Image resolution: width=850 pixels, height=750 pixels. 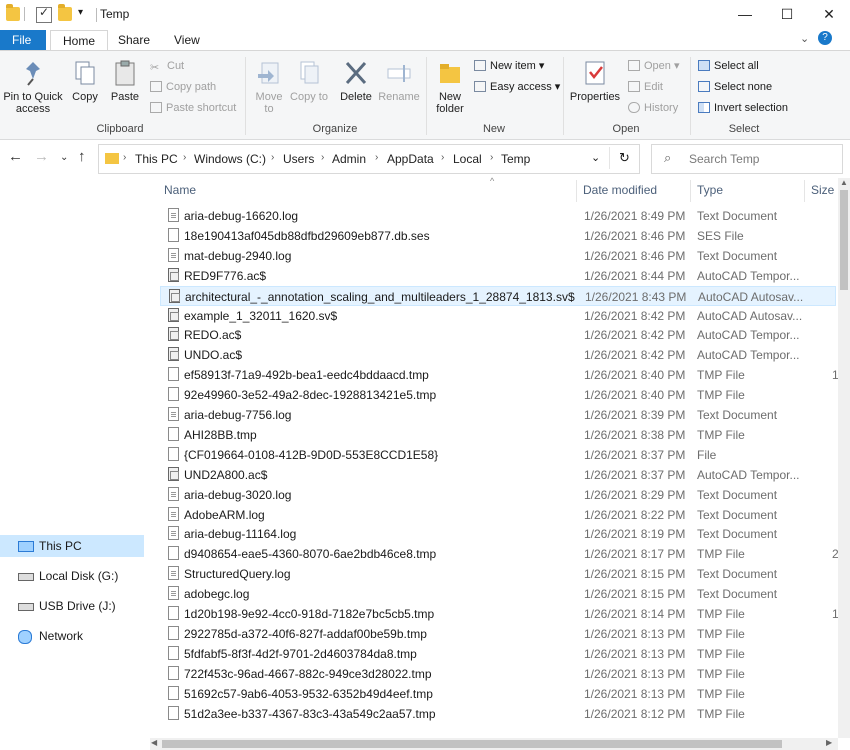 I want to click on scroll-up-icon: ▲, so click(x=844, y=182).